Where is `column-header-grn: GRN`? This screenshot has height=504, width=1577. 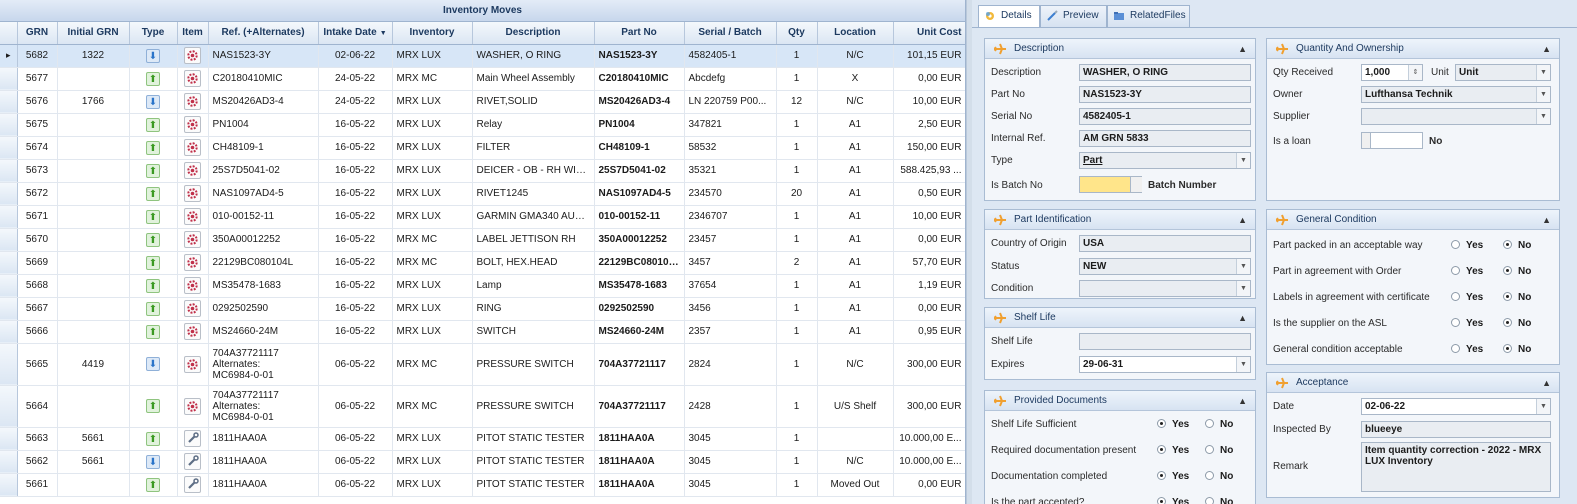 column-header-grn: GRN is located at coordinates (37, 33).